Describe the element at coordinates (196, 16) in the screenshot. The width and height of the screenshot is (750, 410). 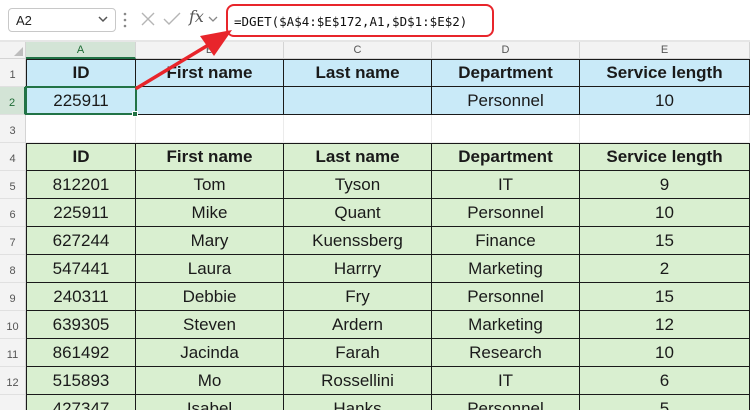
I see `insert-function-icon: fx` at that location.